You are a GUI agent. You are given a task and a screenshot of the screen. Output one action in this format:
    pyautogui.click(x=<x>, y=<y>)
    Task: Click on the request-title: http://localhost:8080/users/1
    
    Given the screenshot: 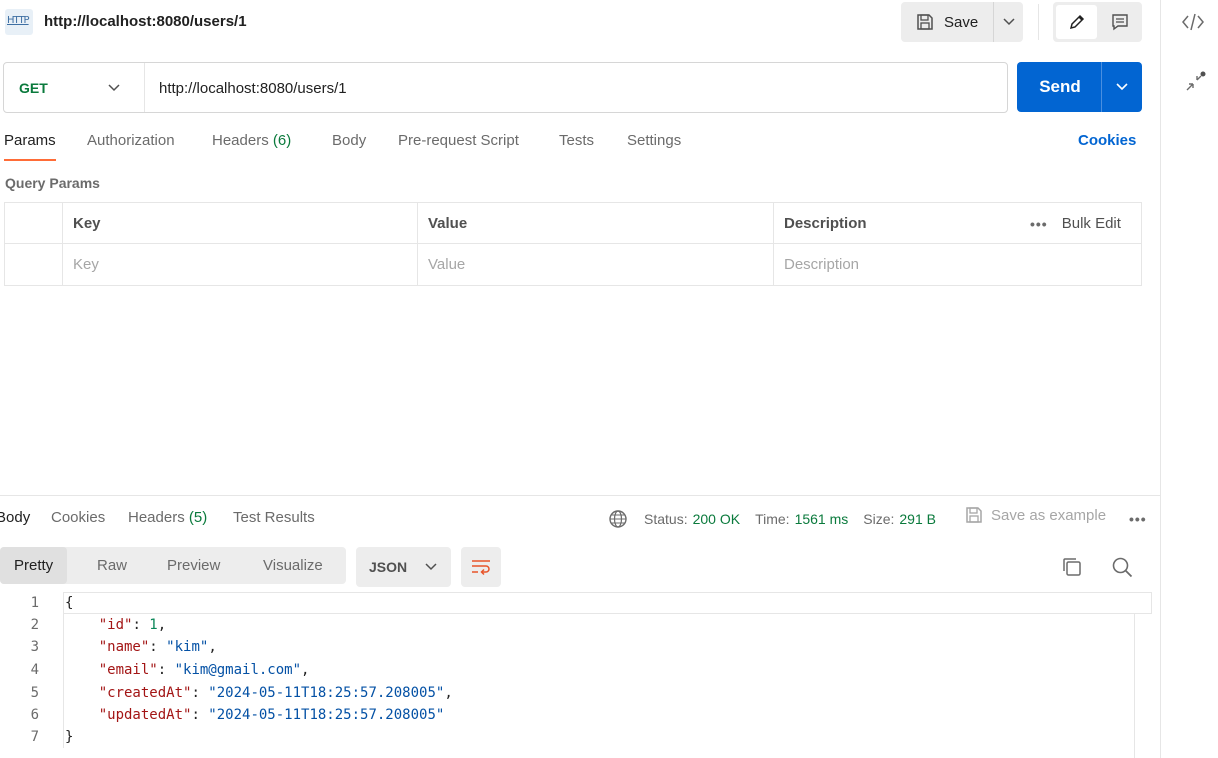 What is the action you would take?
    pyautogui.click(x=145, y=21)
    